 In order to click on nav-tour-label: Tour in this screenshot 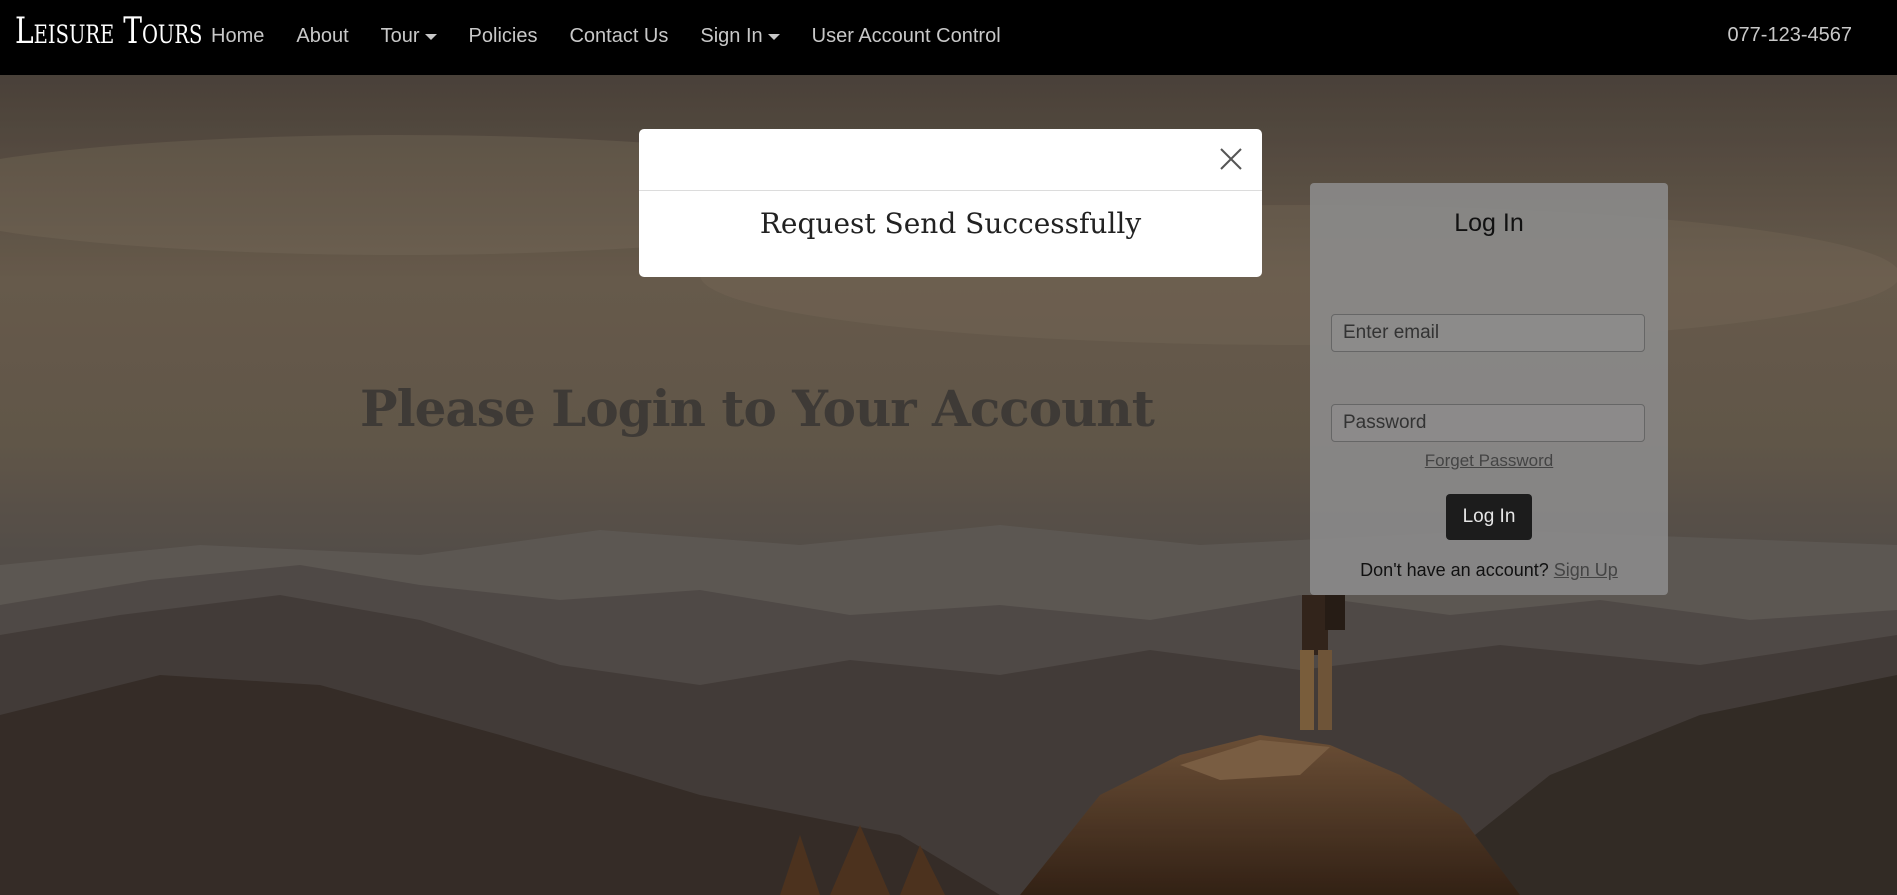, I will do `click(400, 35)`.